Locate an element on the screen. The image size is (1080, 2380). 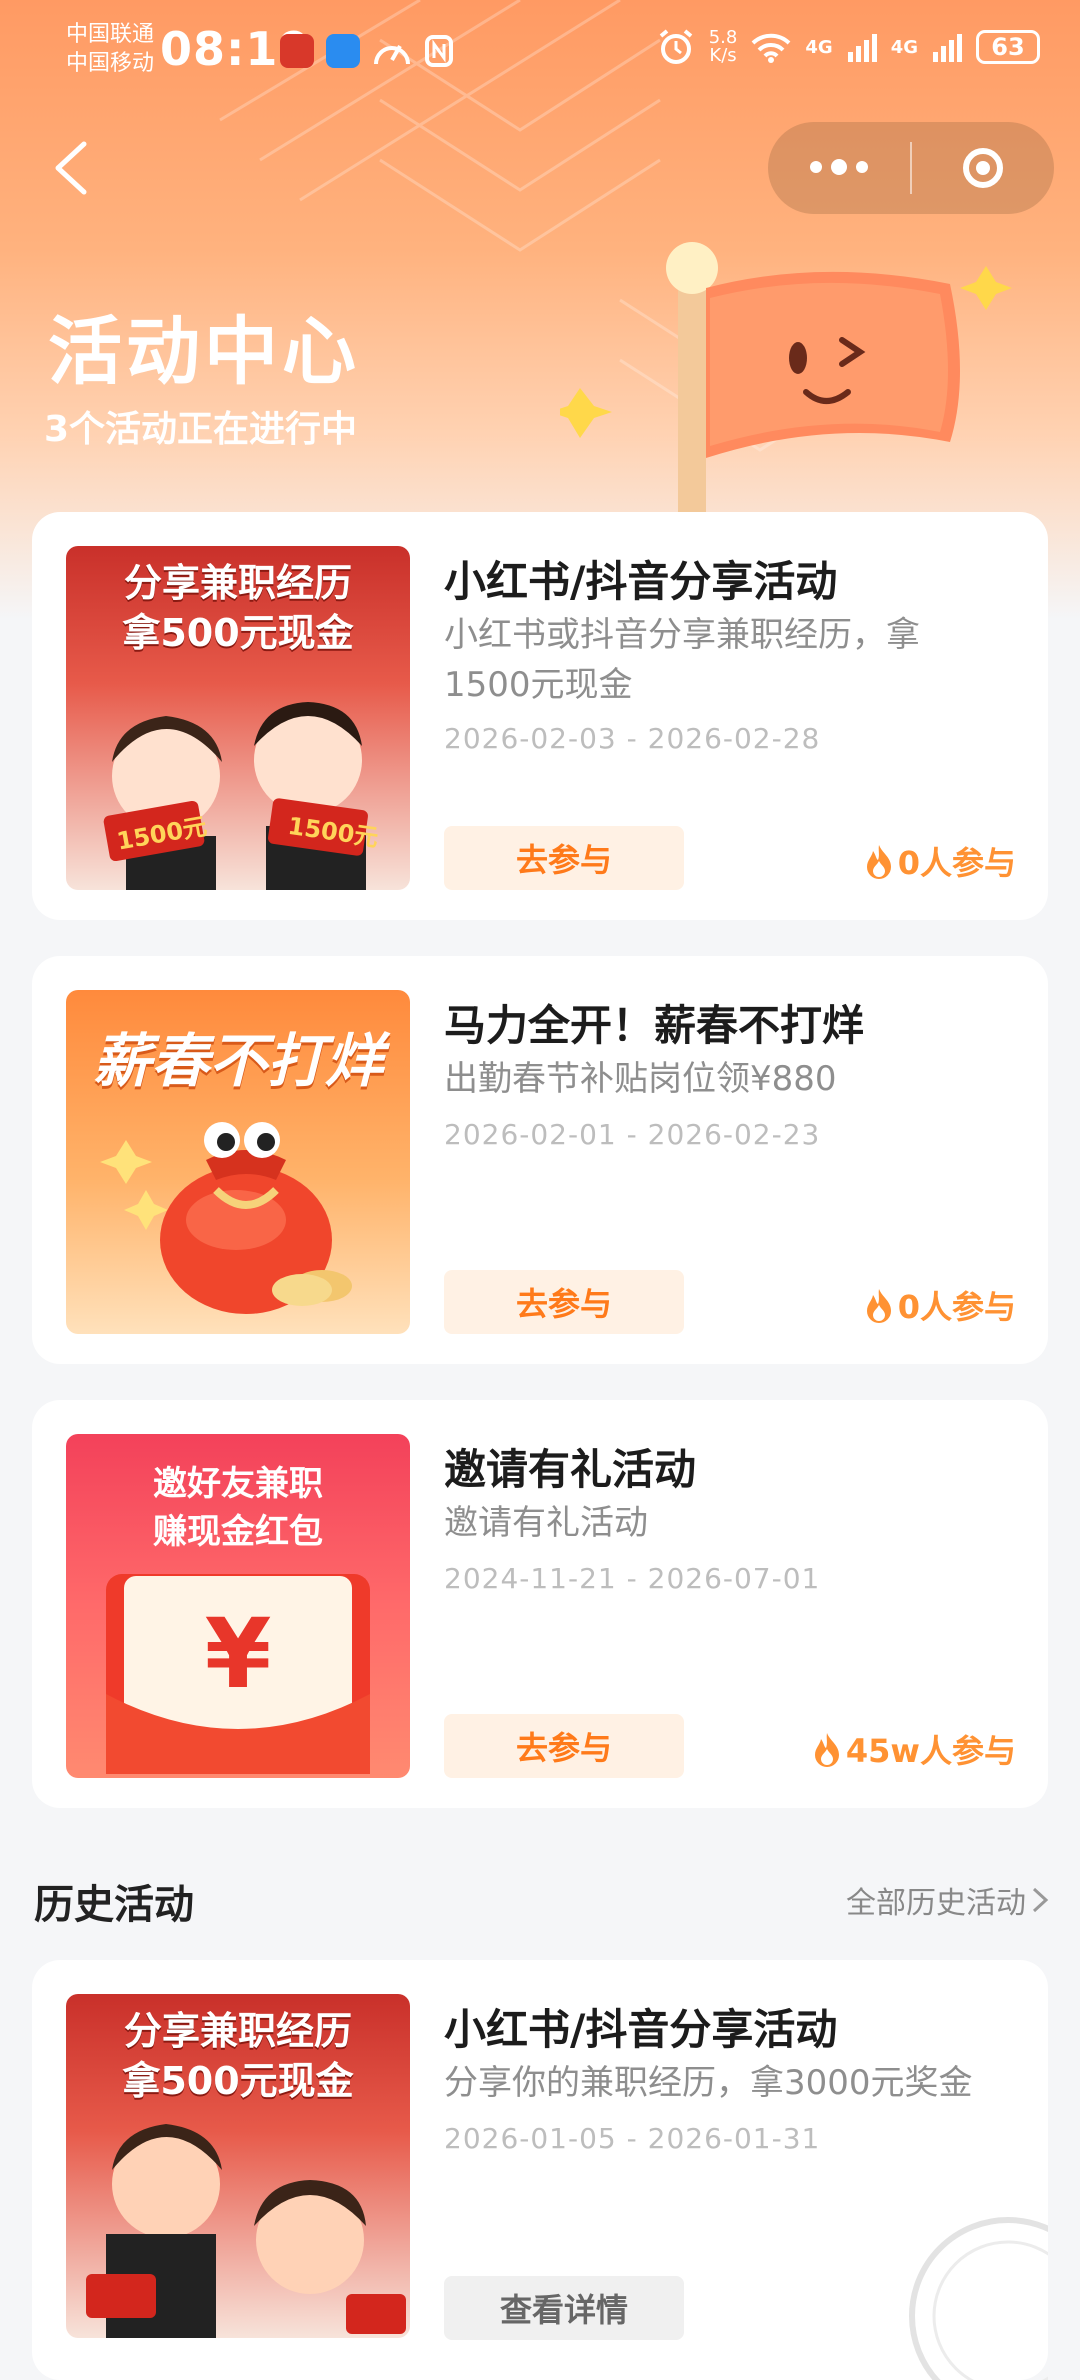
all-history-link: 全部历史活动 is located at coordinates (948, 1900).